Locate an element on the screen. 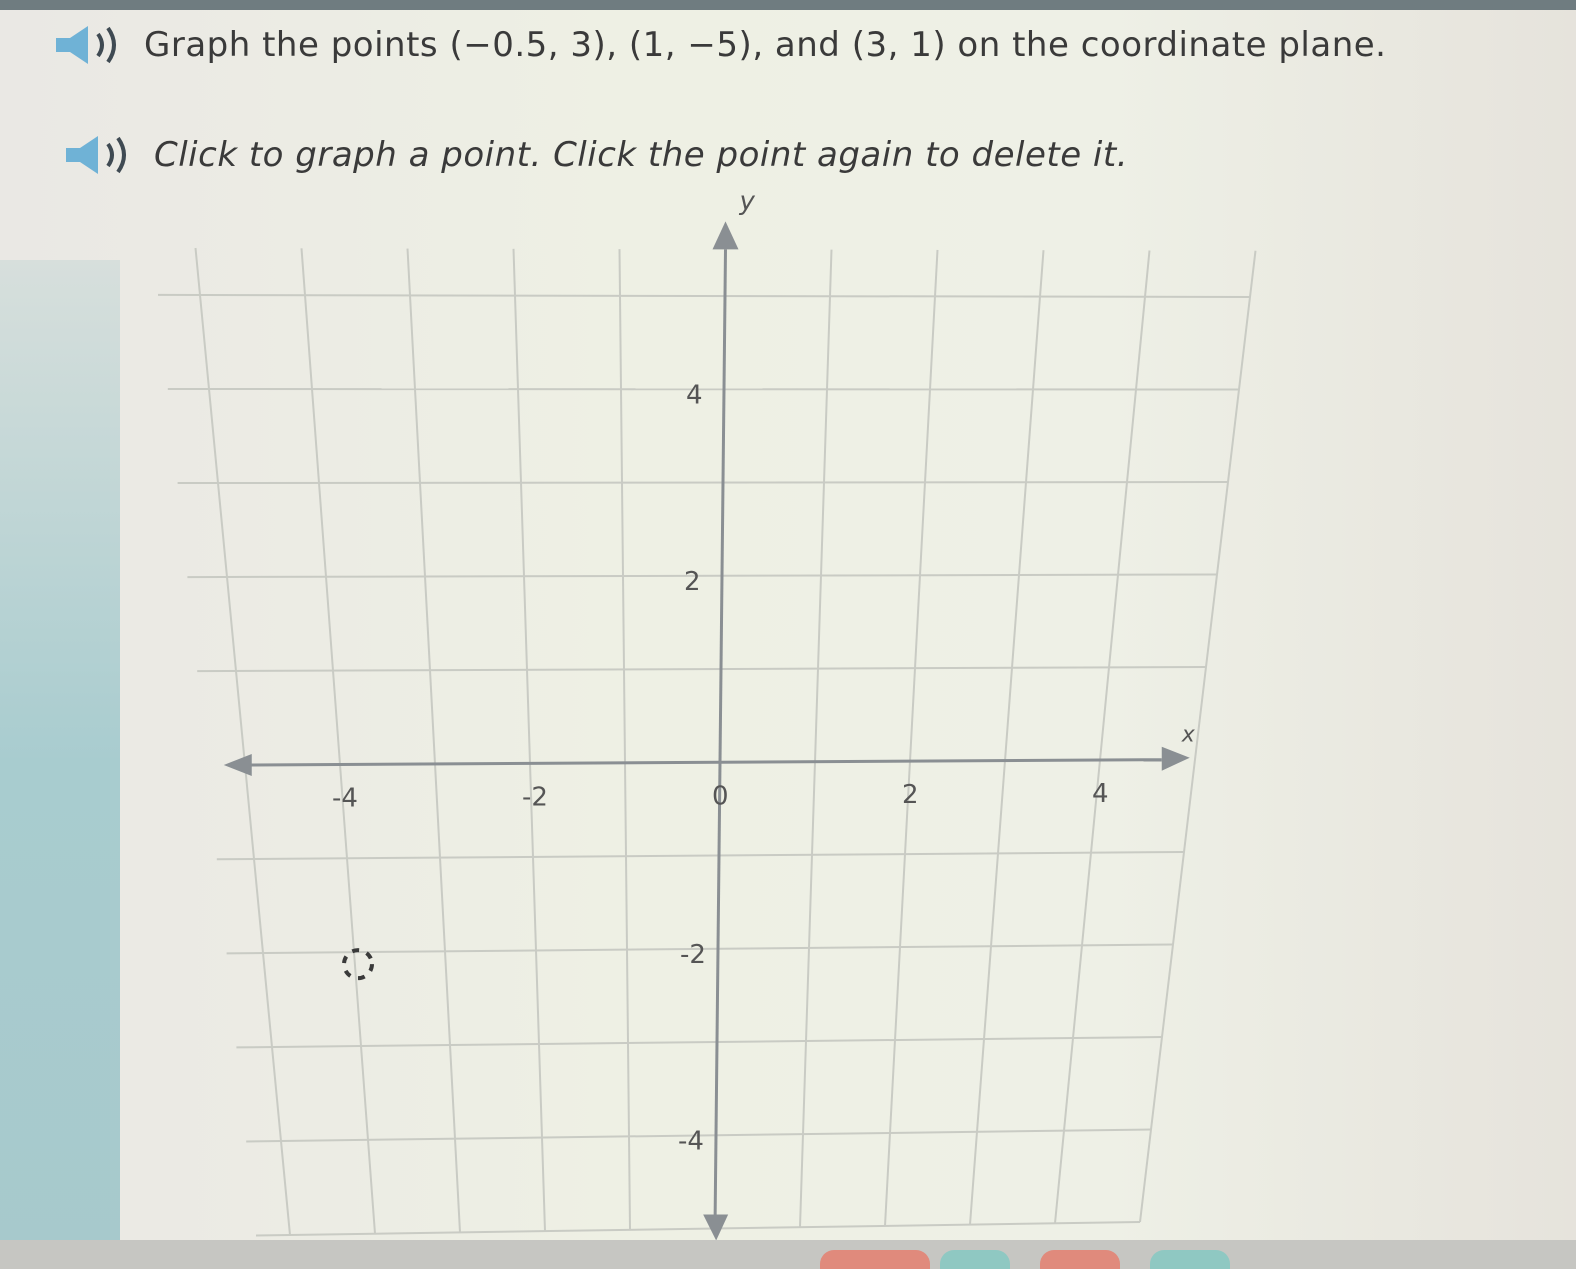  x-axis-arrow-right is located at coordinates (1175, 758).